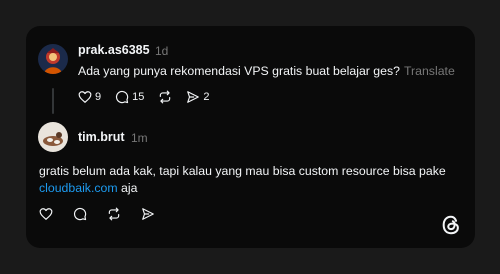 This screenshot has height=274, width=500. I want to click on reply-comment-button, so click(80, 214).